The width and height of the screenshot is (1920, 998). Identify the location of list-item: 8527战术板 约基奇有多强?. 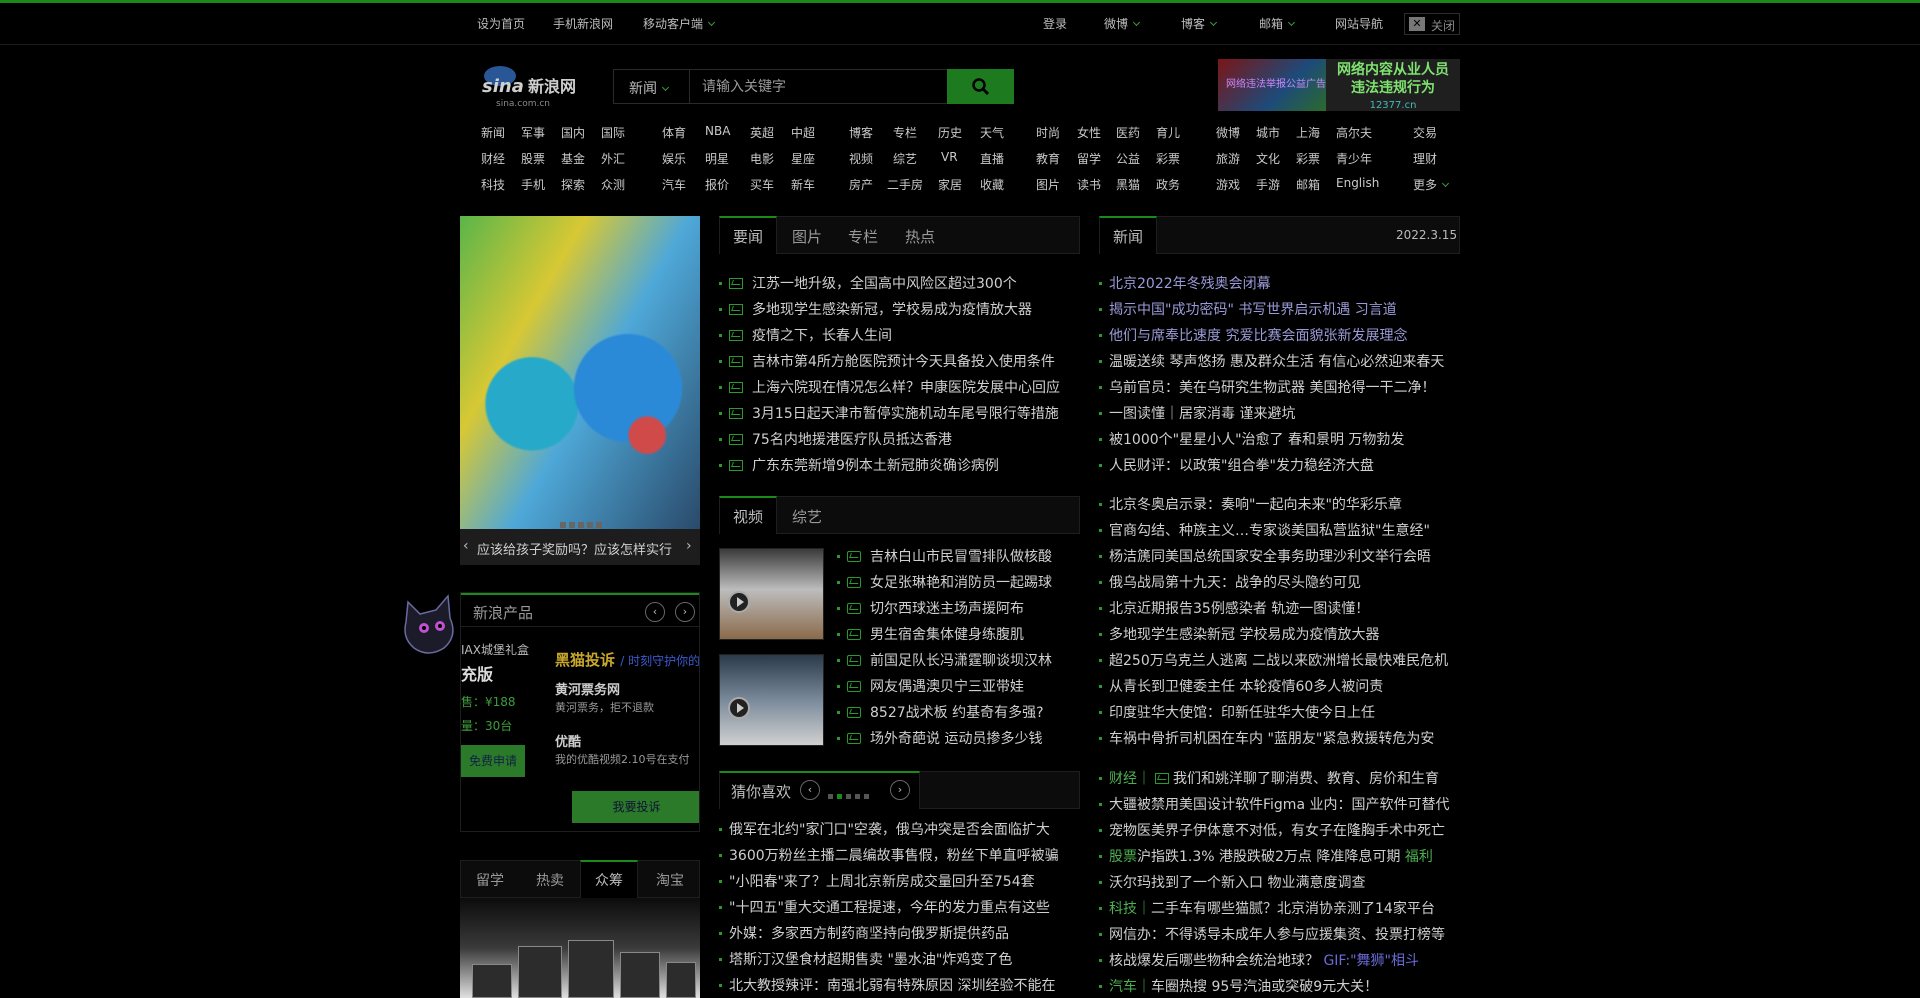
(959, 713).